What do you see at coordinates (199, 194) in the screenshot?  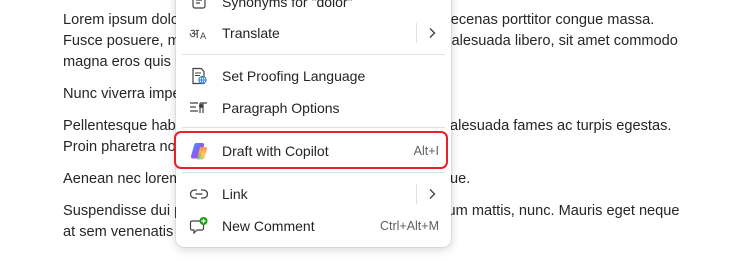 I see `link-icon` at bounding box center [199, 194].